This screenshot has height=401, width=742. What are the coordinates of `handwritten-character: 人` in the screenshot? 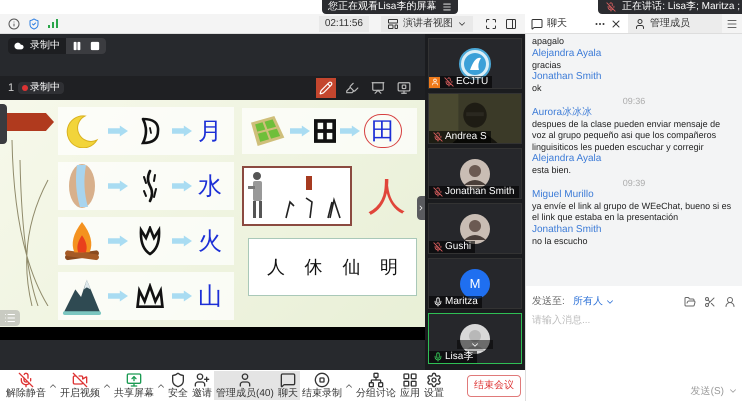 It's located at (387, 196).